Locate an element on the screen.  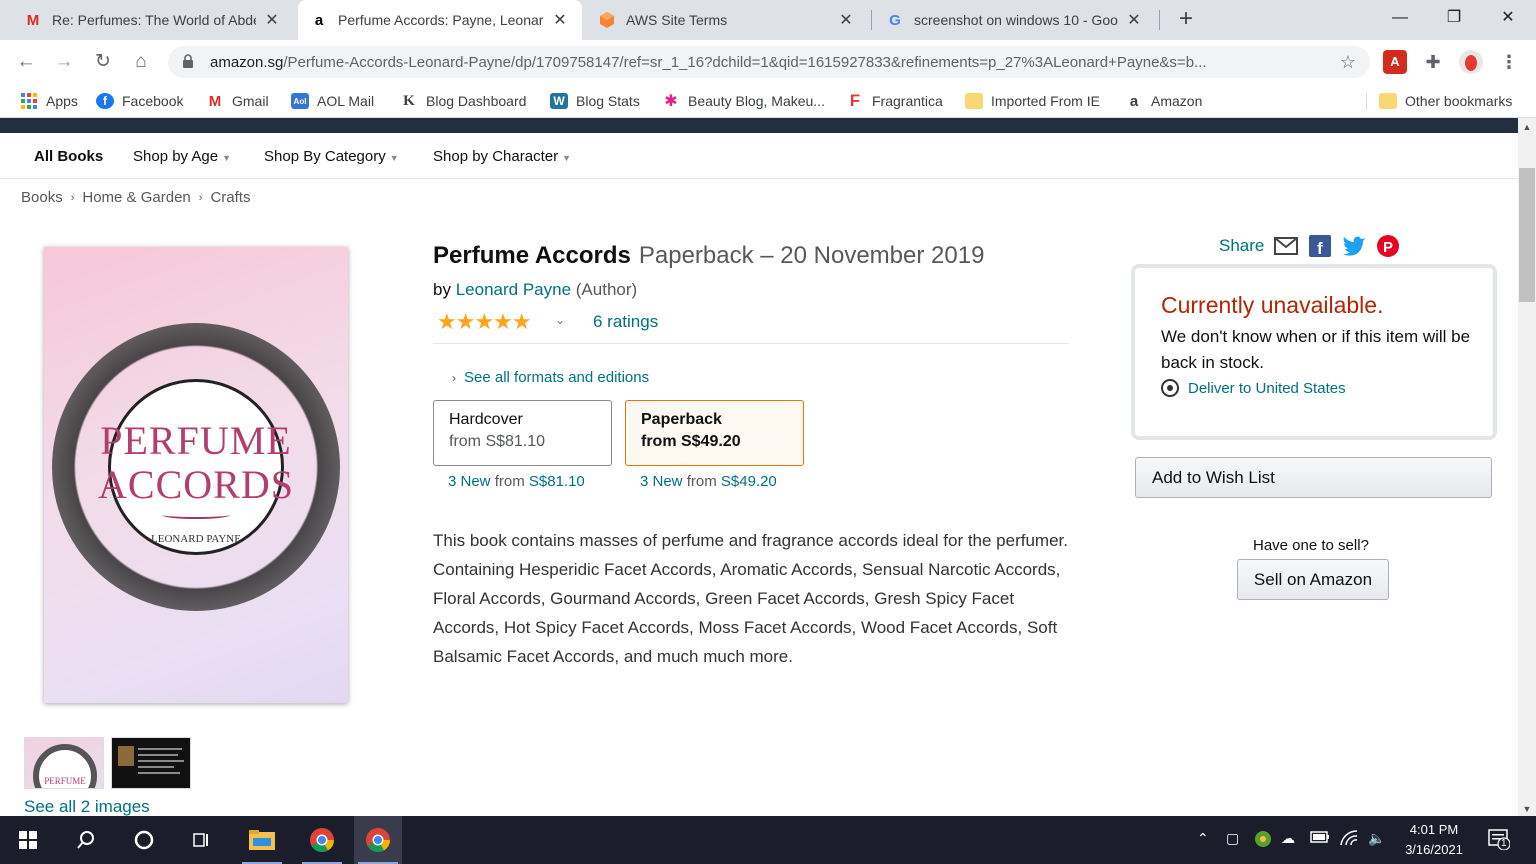
format-swatch-paperback: Paperback from S$49.20 is located at coordinates (714, 433).